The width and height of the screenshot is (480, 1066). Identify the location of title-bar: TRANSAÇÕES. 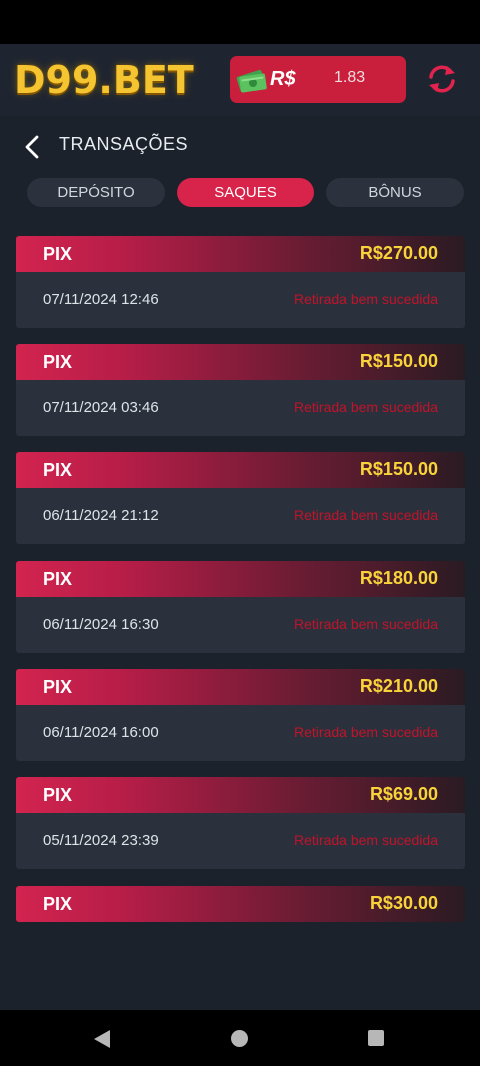
(240, 144).